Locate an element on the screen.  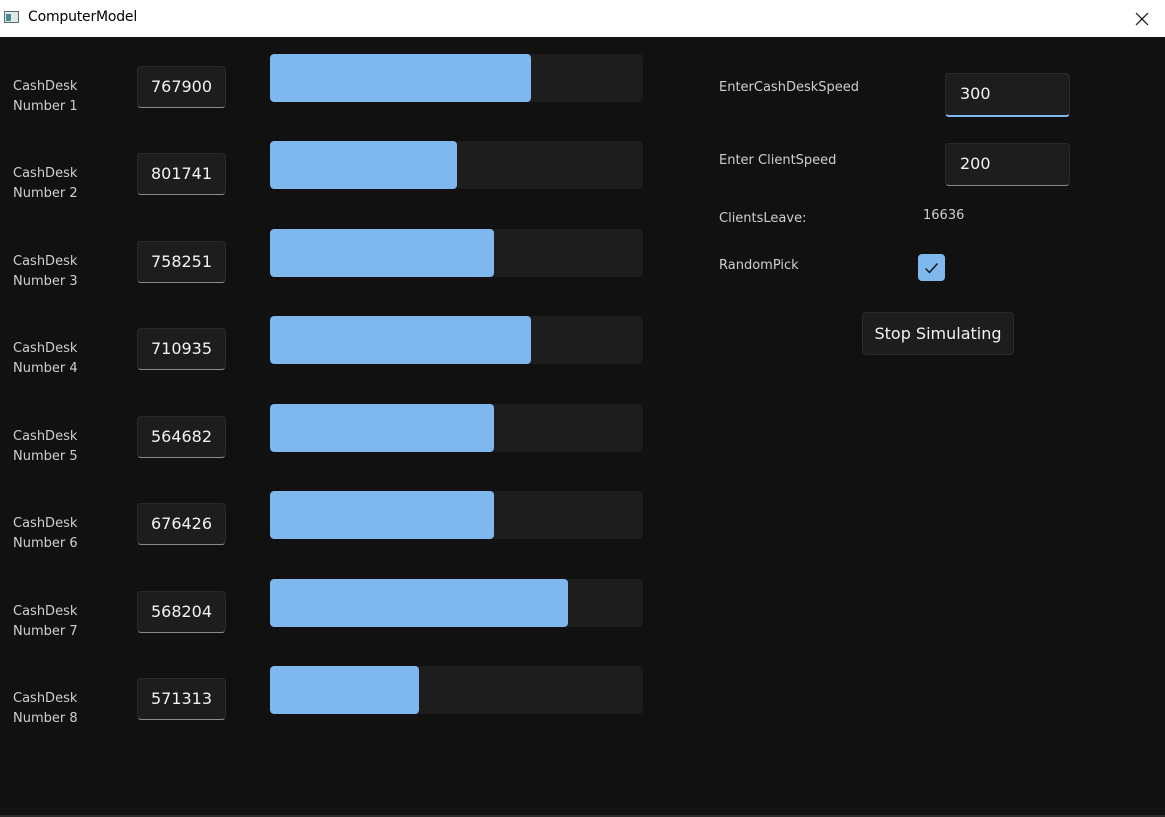
random-pick-label: RandomPick is located at coordinates (759, 265).